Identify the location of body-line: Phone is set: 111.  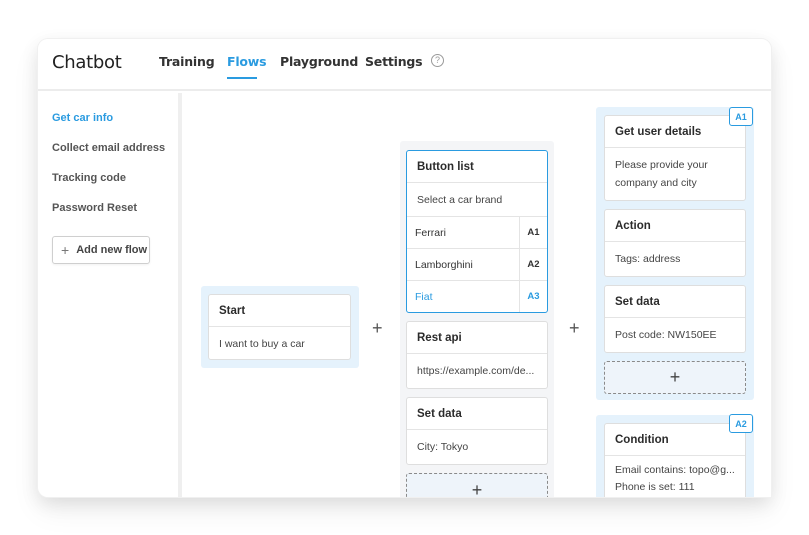
(655, 487).